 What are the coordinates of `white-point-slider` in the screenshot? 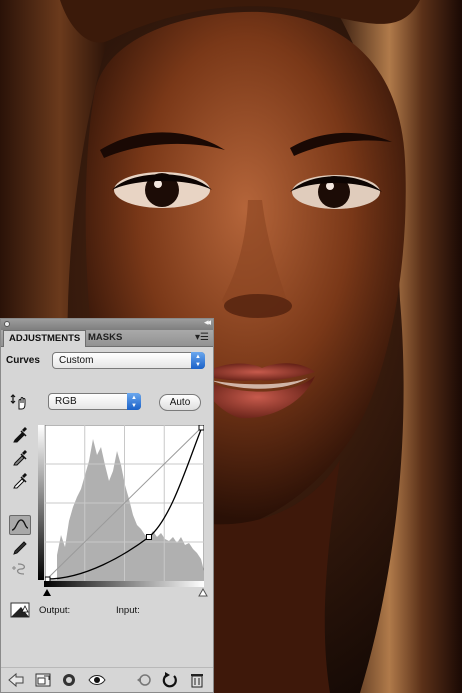 It's located at (203, 592).